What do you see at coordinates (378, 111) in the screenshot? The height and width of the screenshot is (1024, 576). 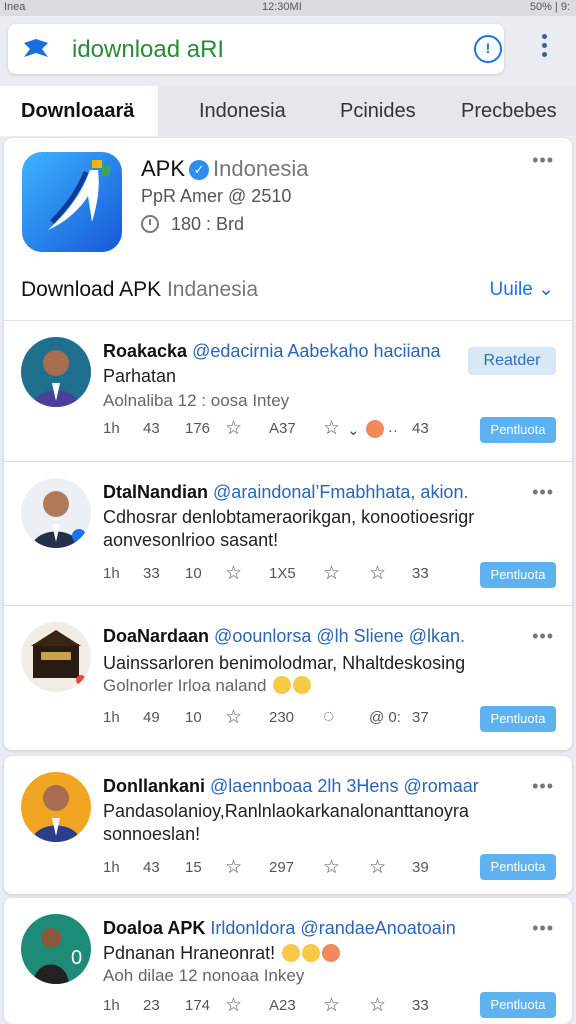 I see `tab-provinces: Pcinides` at bounding box center [378, 111].